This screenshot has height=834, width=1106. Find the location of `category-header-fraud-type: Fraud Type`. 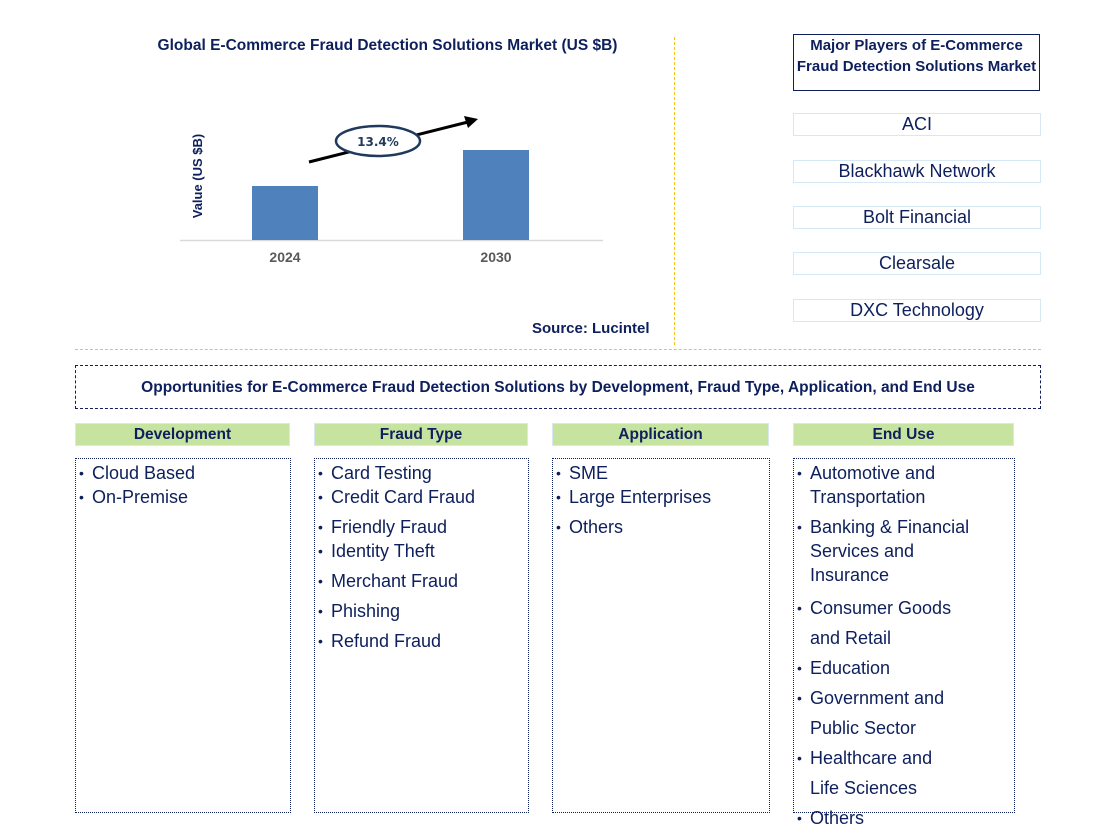

category-header-fraud-type: Fraud Type is located at coordinates (421, 434).